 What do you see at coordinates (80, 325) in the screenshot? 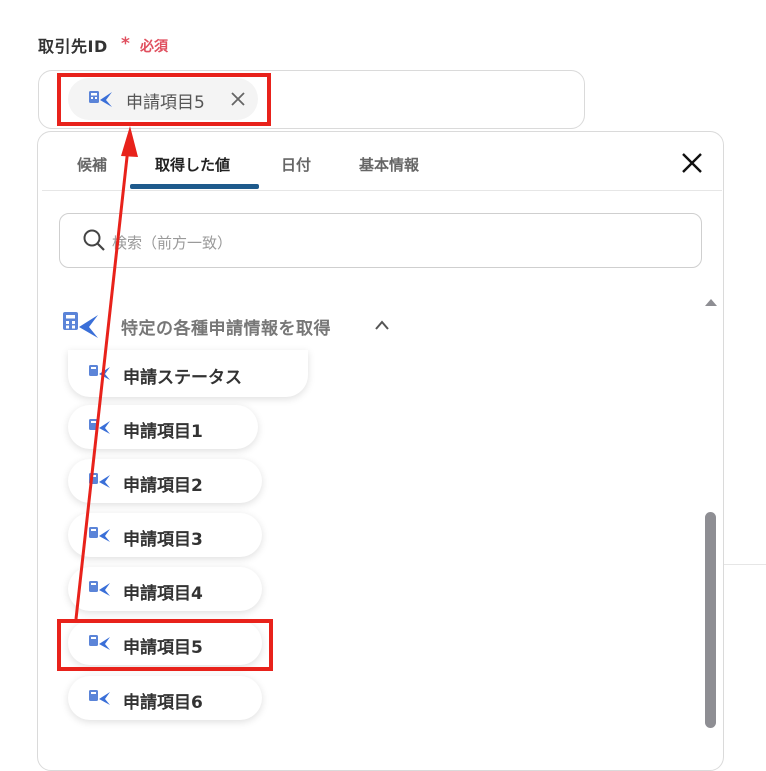
I see `app-icon` at bounding box center [80, 325].